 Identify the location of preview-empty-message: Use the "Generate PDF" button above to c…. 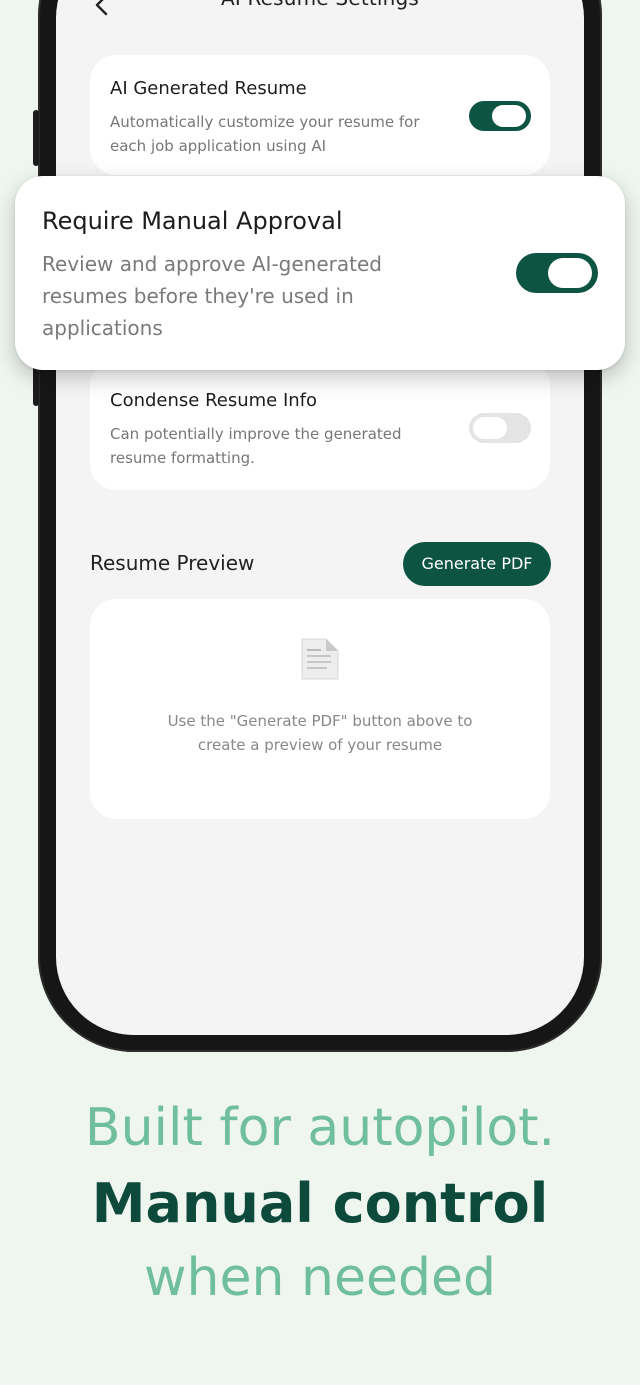
(320, 733).